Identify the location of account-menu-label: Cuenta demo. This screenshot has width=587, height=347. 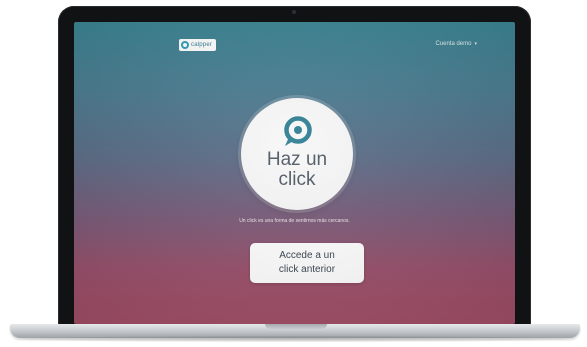
(453, 44).